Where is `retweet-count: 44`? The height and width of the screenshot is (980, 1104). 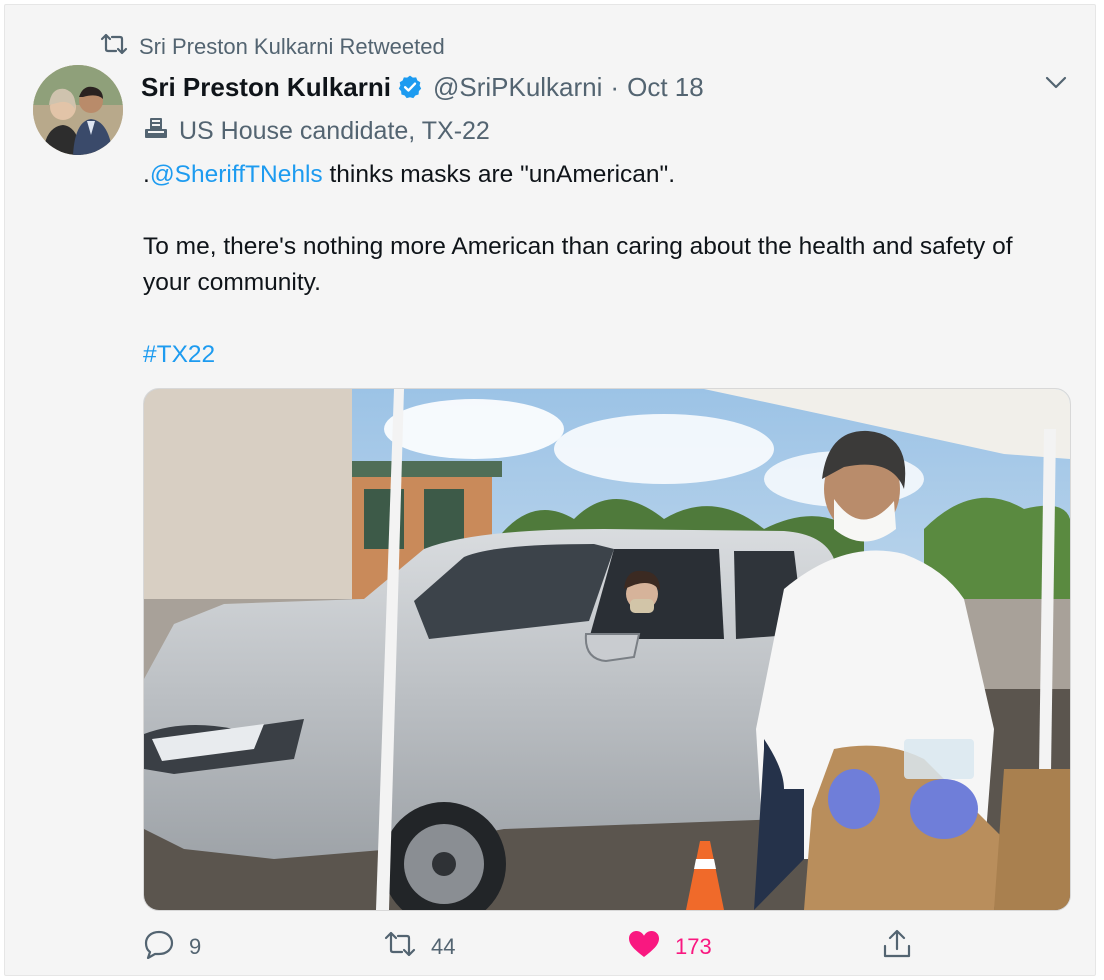 retweet-count: 44 is located at coordinates (443, 946).